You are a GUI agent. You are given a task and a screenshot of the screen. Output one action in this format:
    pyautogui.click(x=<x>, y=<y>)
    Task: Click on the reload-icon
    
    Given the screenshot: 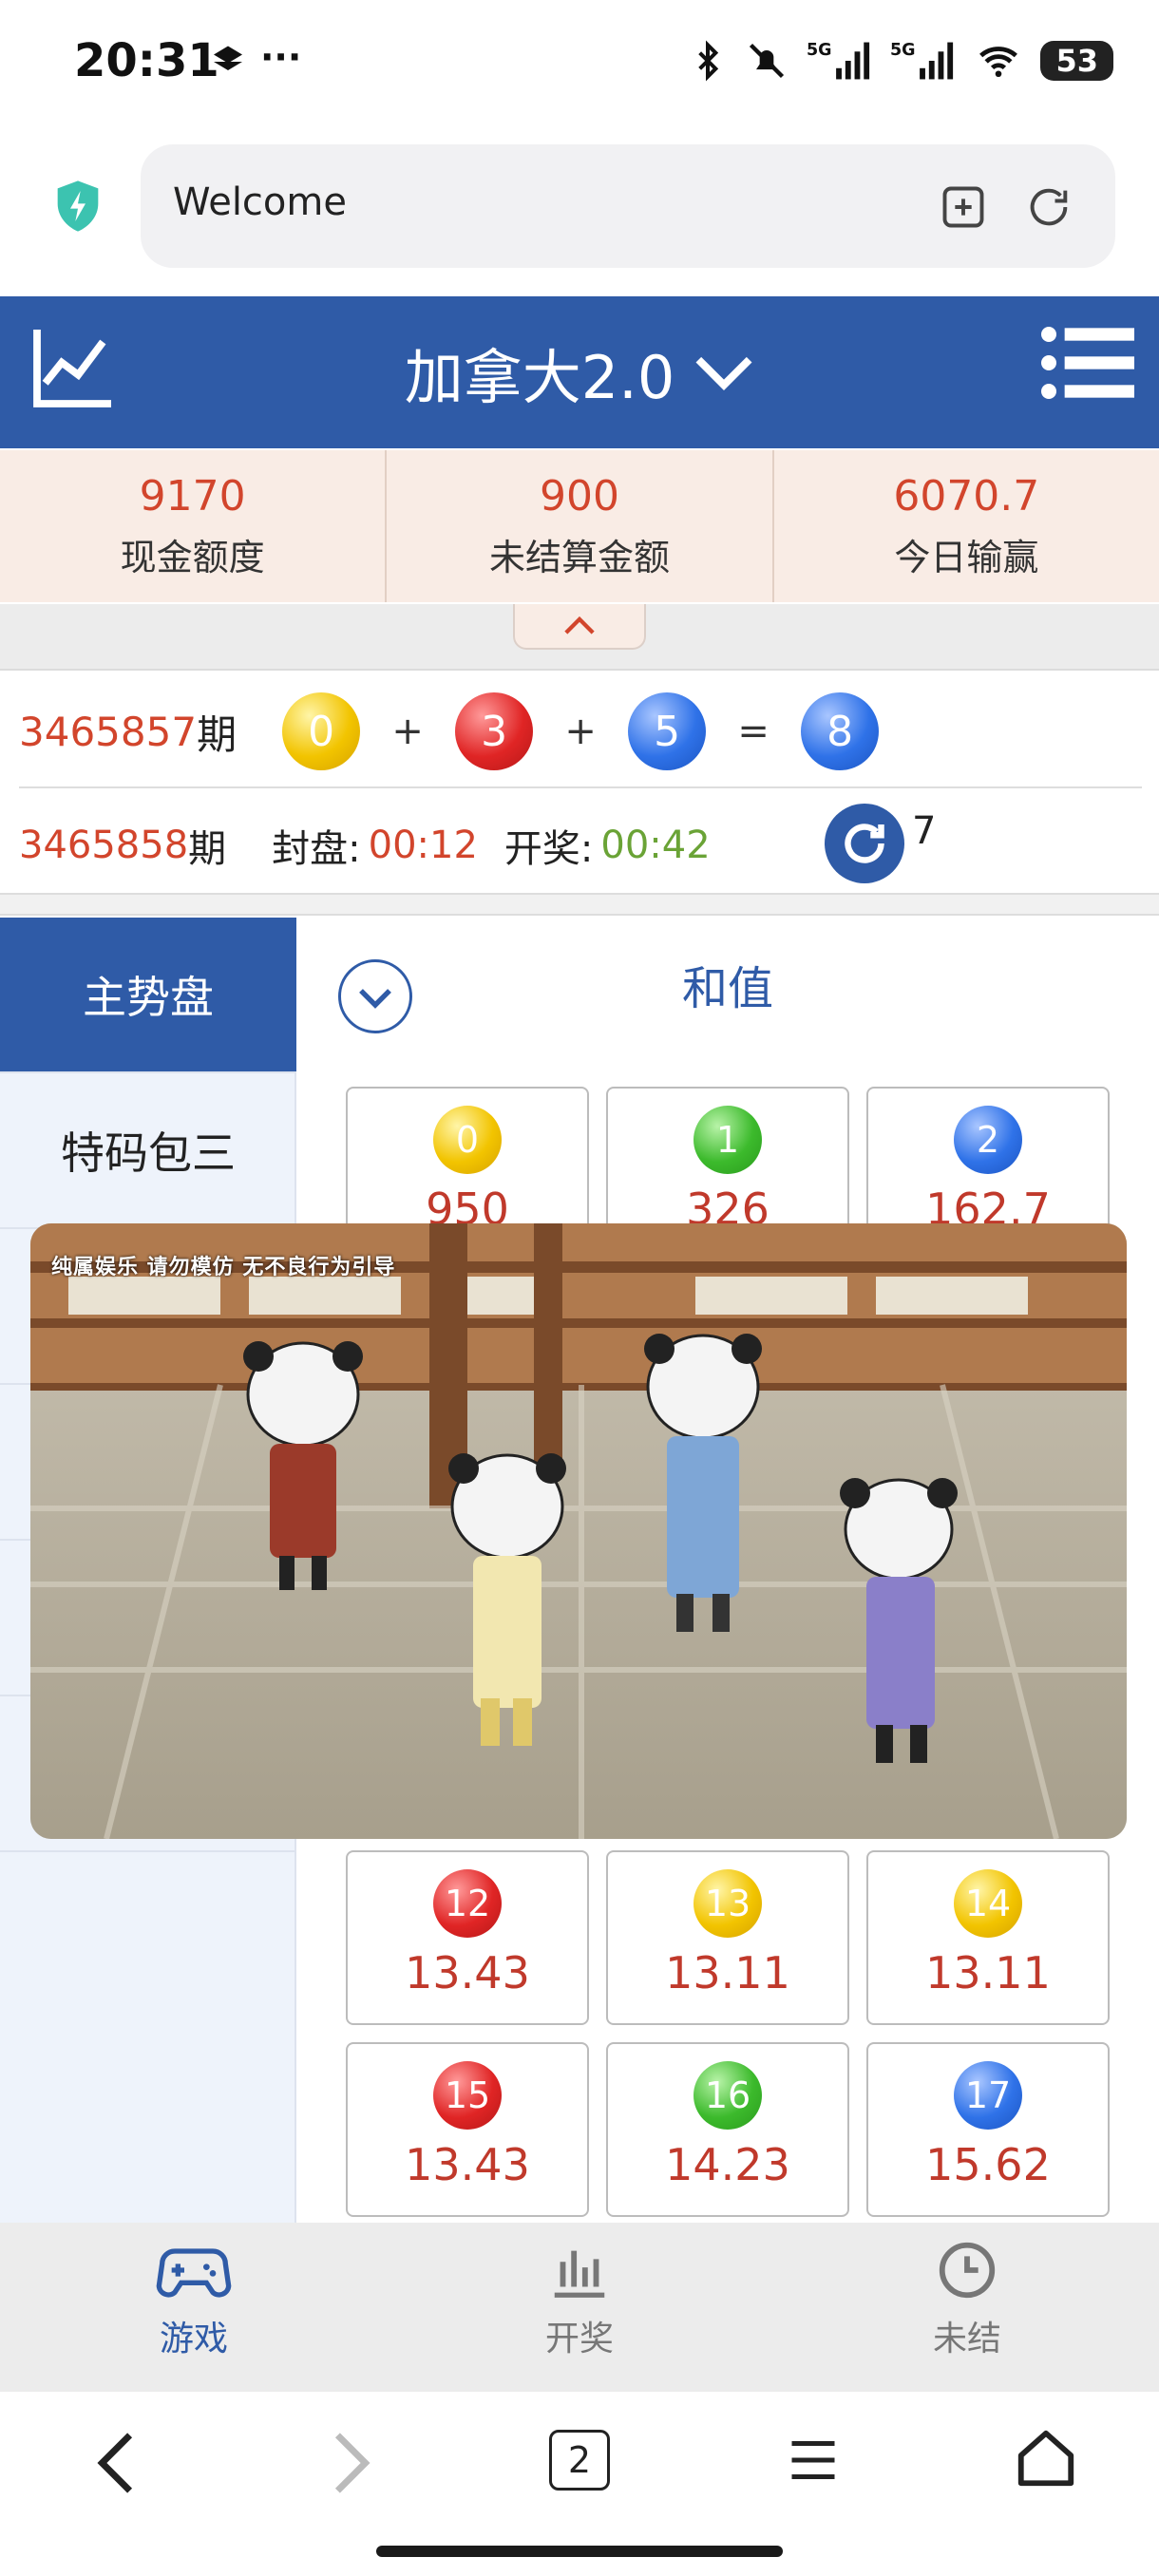 What is the action you would take?
    pyautogui.click(x=1049, y=207)
    